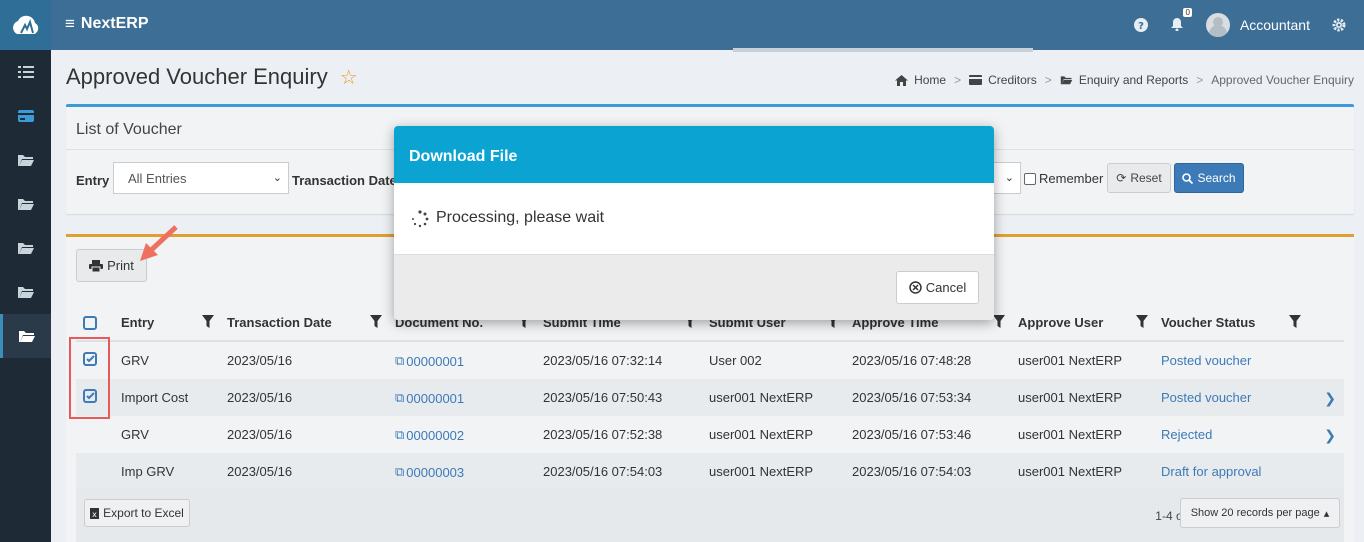  I want to click on export-excel-label: Export to Excel, so click(143, 513).